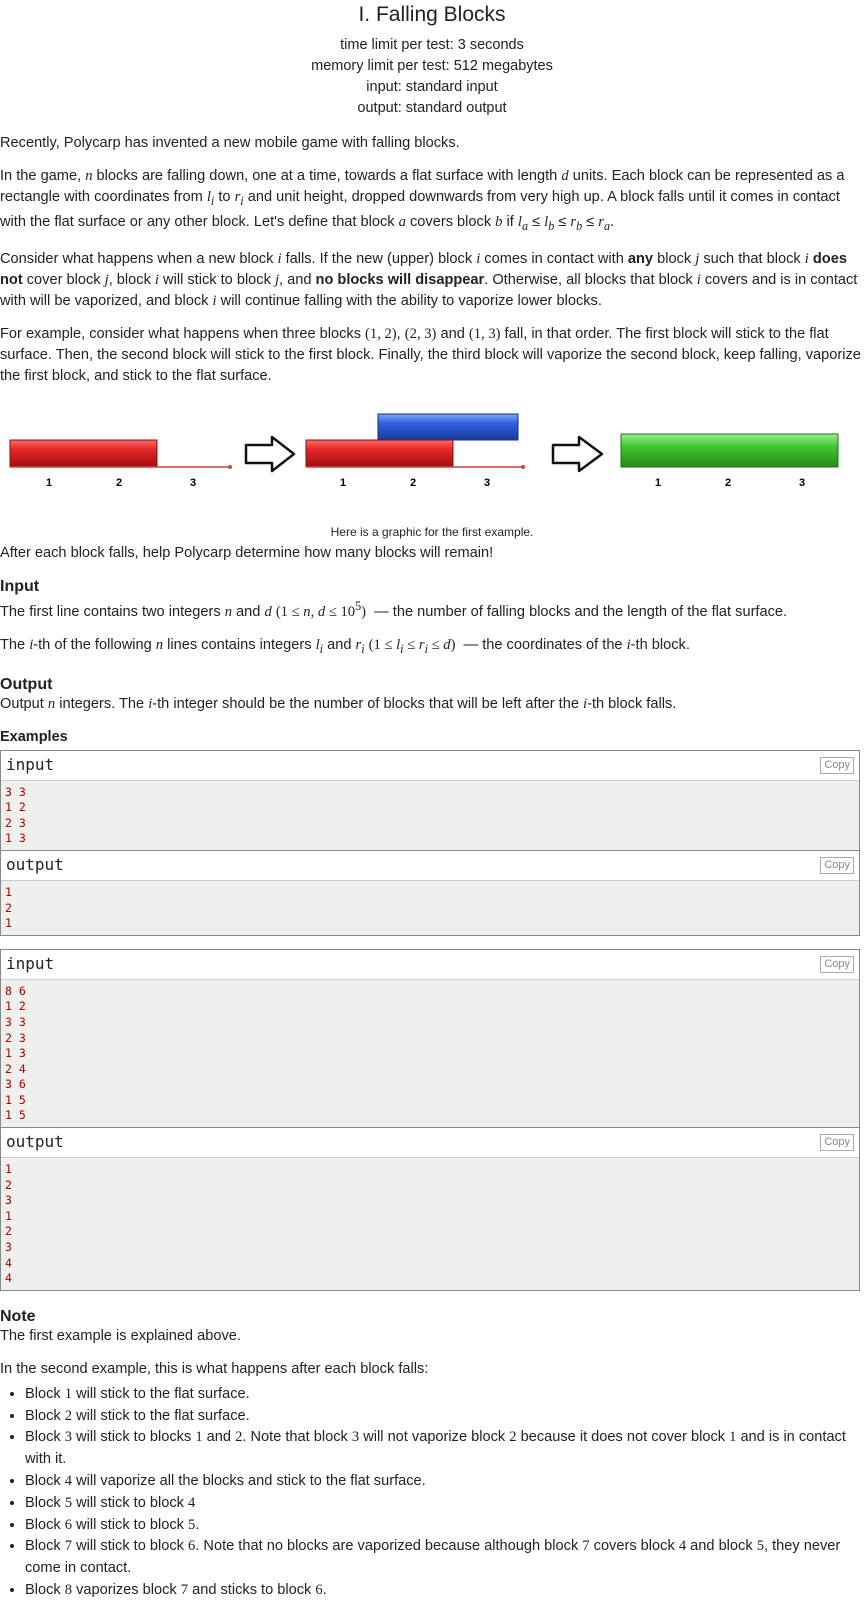 This screenshot has height=1602, width=864. I want to click on output-block: 1 2 1, so click(430, 907).